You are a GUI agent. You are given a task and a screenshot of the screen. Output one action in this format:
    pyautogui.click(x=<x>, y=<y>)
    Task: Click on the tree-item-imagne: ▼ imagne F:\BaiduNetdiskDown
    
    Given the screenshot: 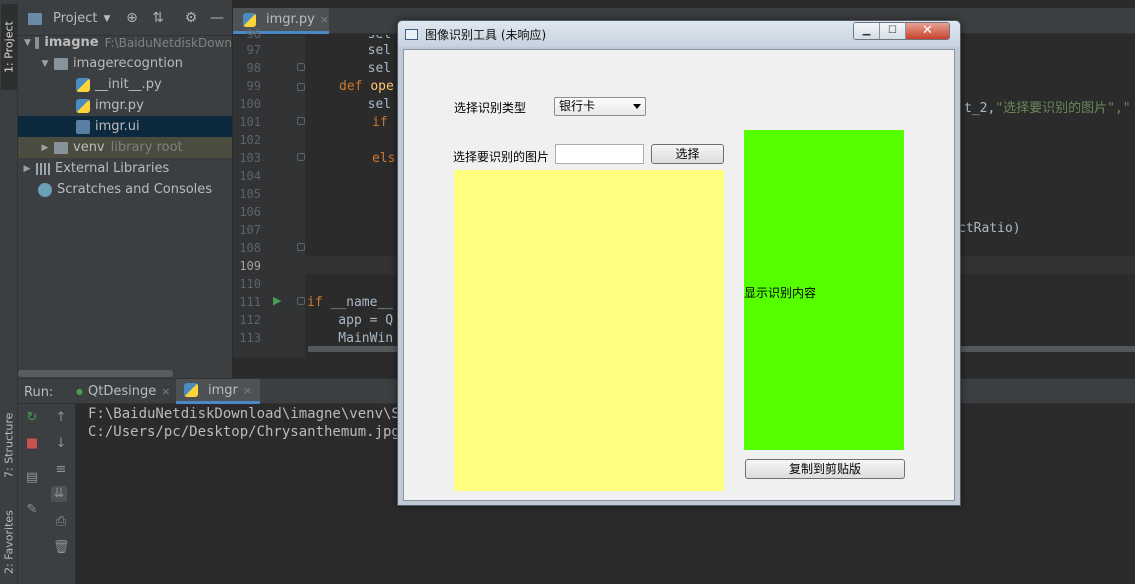 What is the action you would take?
    pyautogui.click(x=125, y=42)
    